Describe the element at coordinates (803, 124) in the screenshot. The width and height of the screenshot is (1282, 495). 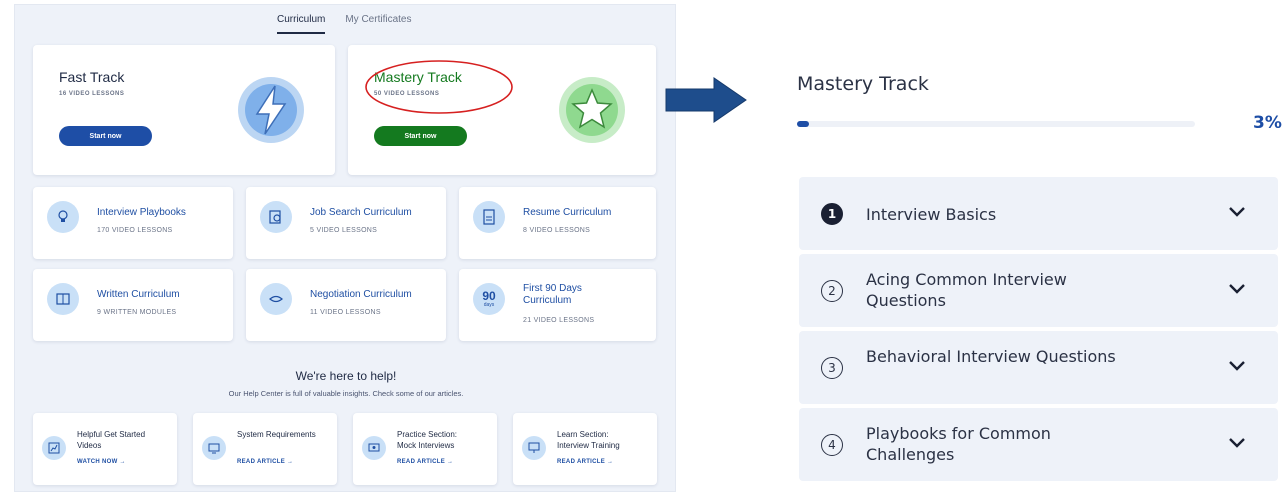
I see `track-progress-fill` at that location.